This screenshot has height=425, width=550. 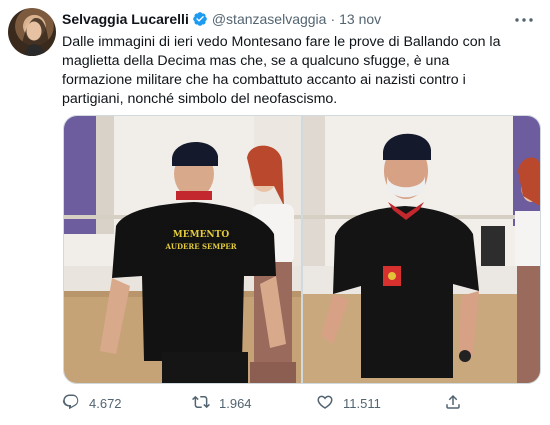 I want to click on shirt-text-line1: MEMENTO, so click(x=201, y=235).